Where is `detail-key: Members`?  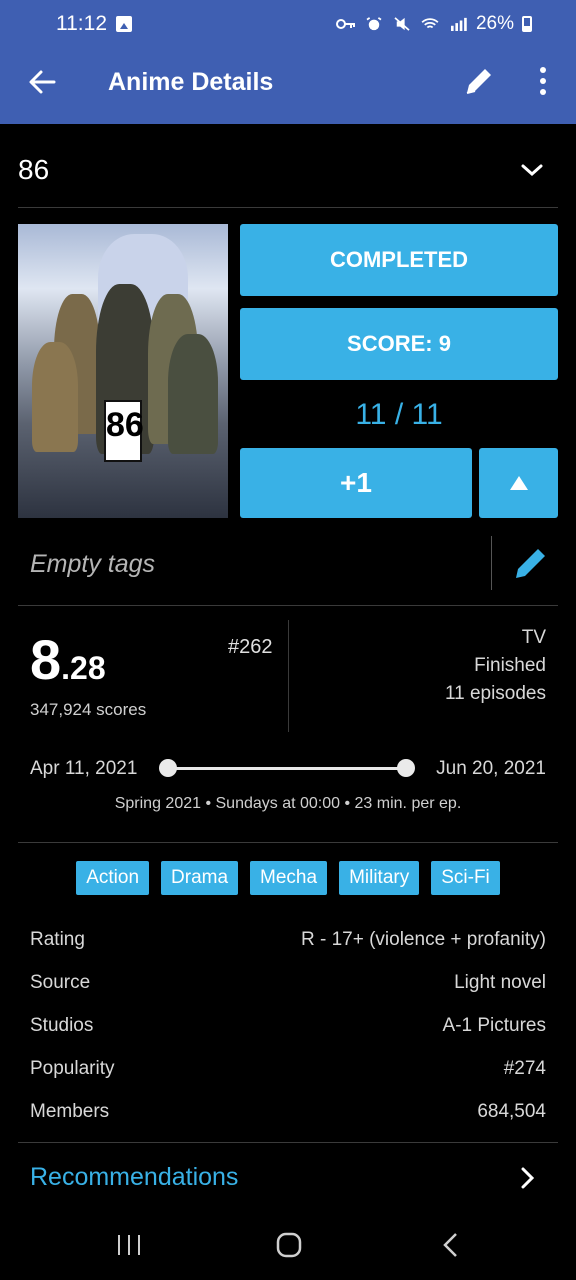
detail-key: Members is located at coordinates (70, 1111).